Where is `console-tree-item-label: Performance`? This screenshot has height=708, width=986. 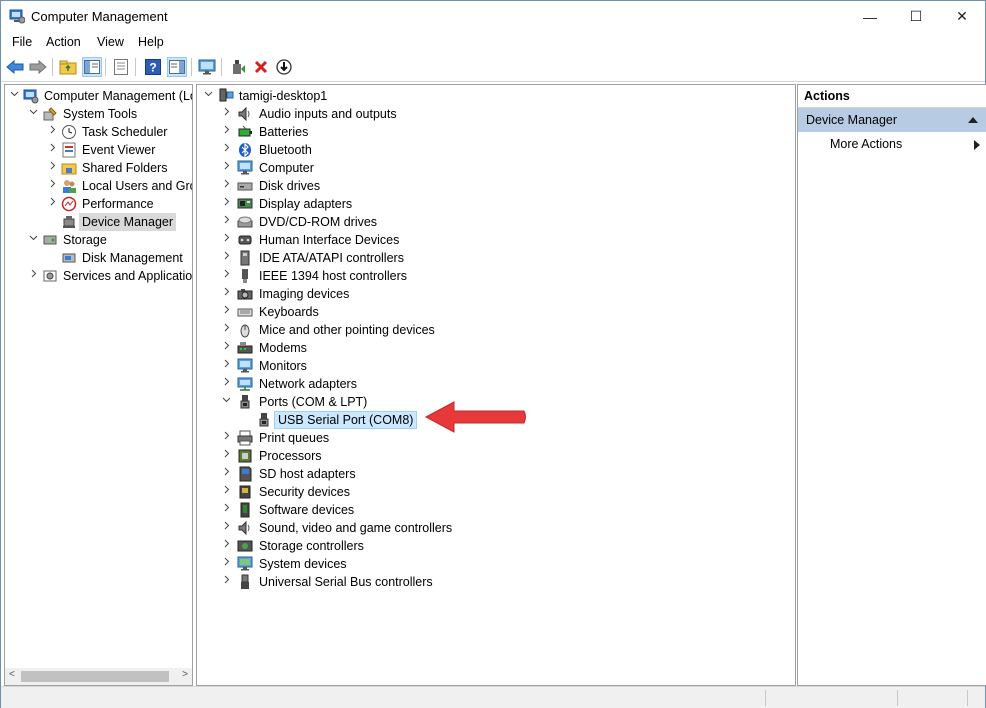
console-tree-item-label: Performance is located at coordinates (118, 204).